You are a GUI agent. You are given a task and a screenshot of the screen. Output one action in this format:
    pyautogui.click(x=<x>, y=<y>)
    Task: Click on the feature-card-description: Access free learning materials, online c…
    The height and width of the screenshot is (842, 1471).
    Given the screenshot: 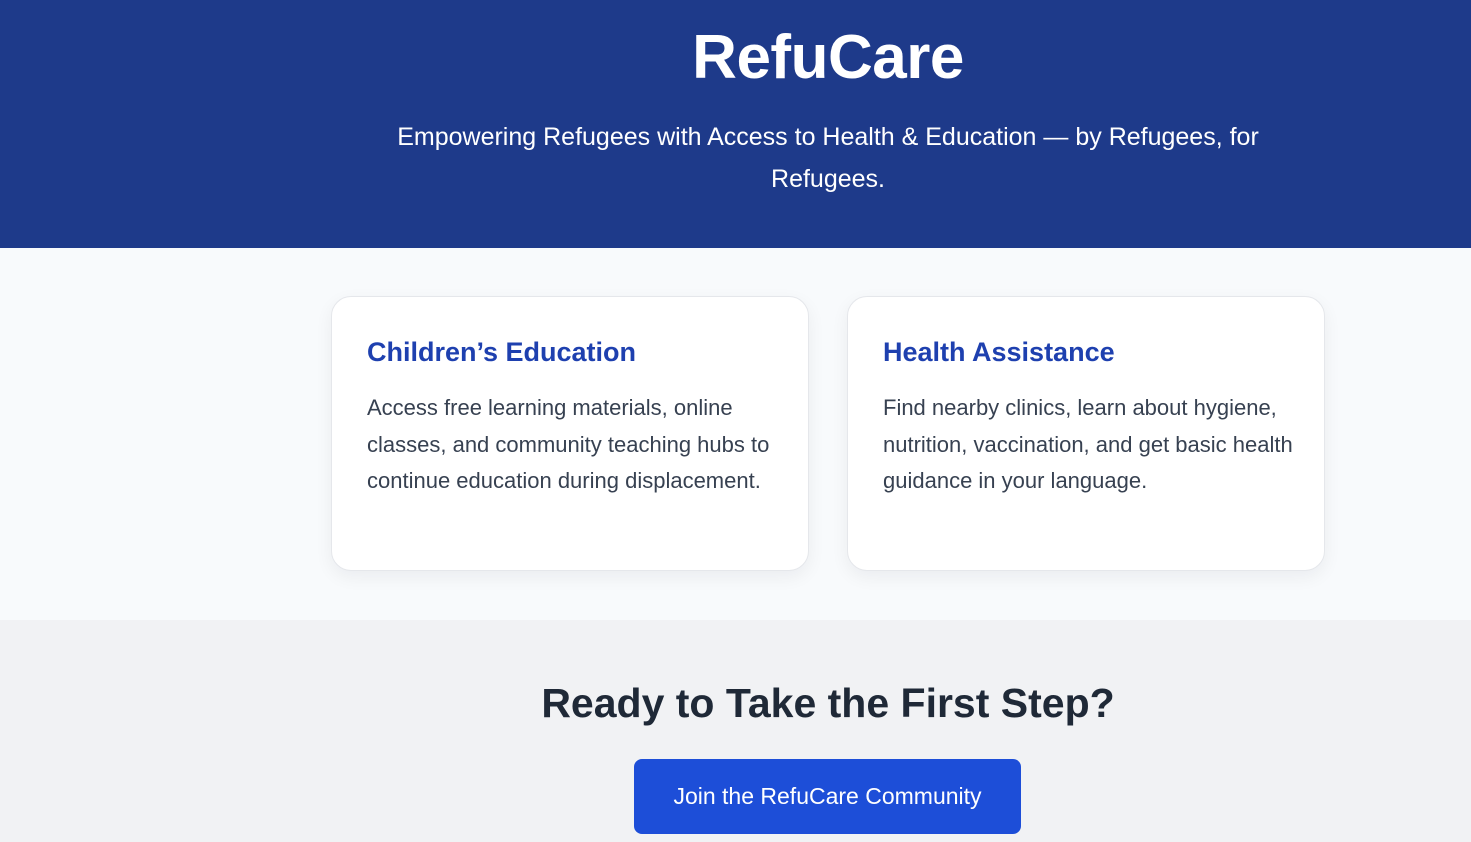 What is the action you would take?
    pyautogui.click(x=568, y=444)
    